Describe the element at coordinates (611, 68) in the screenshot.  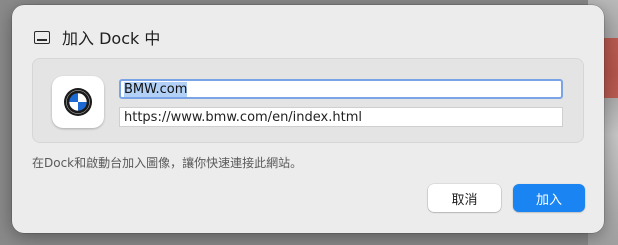
I see `background-window-accent` at that location.